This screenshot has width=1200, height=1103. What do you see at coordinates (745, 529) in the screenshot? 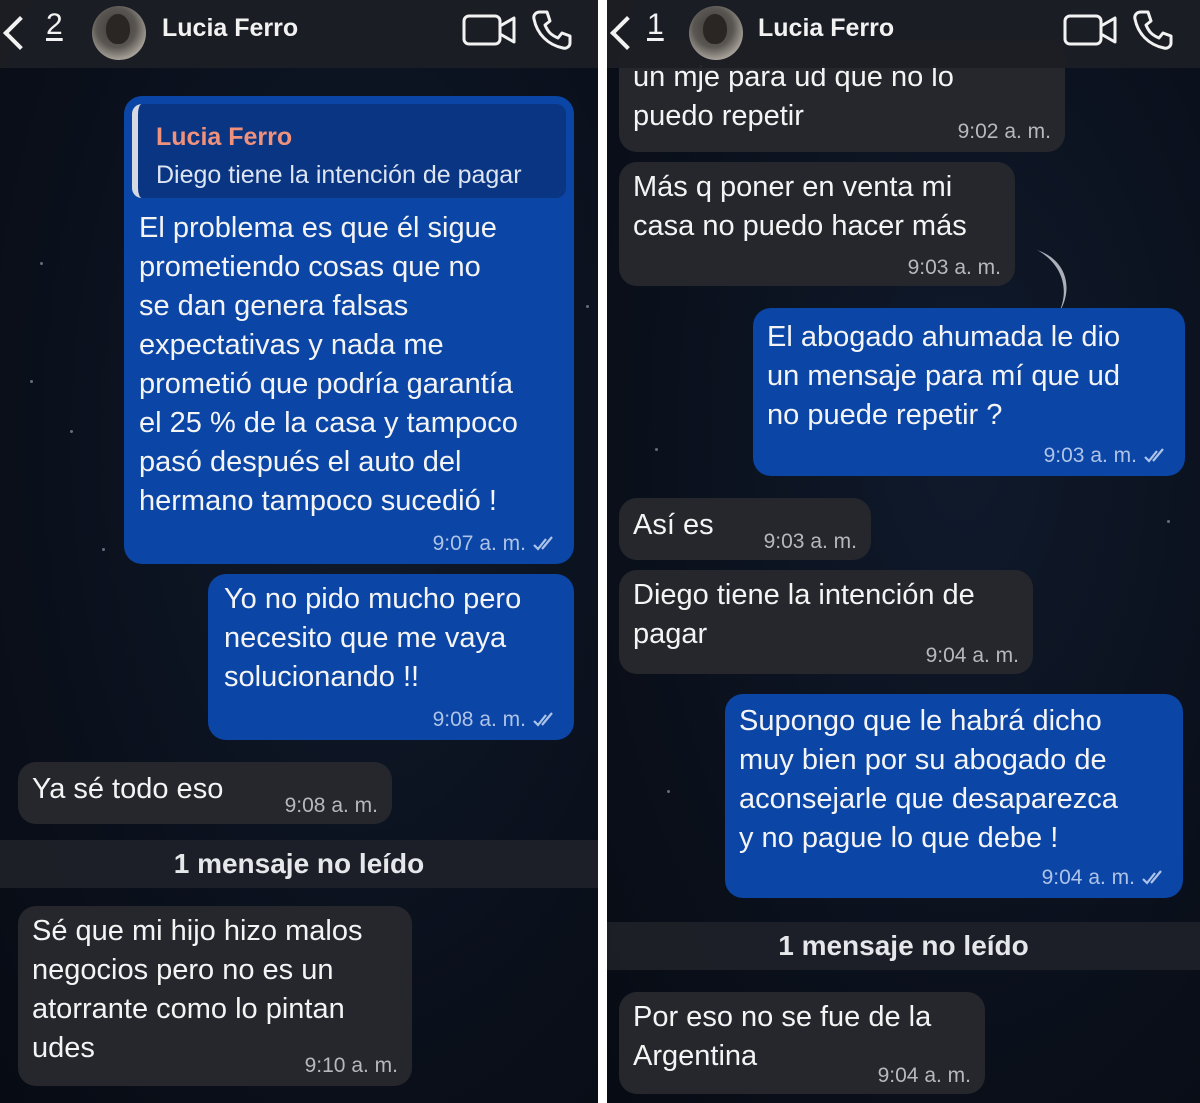
I see `incoming-message-bubble: Así es 9:03 a. m.` at bounding box center [745, 529].